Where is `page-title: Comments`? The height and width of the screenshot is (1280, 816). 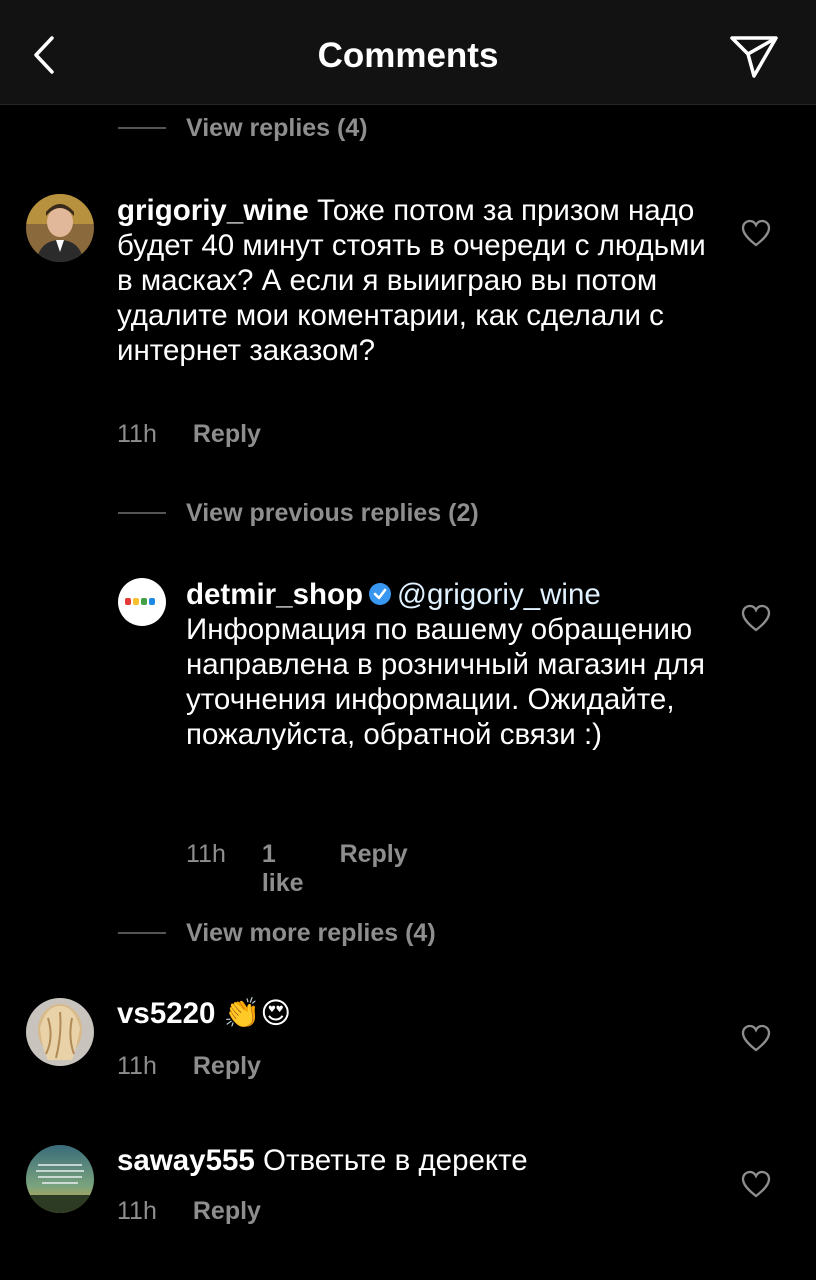 page-title: Comments is located at coordinates (408, 55).